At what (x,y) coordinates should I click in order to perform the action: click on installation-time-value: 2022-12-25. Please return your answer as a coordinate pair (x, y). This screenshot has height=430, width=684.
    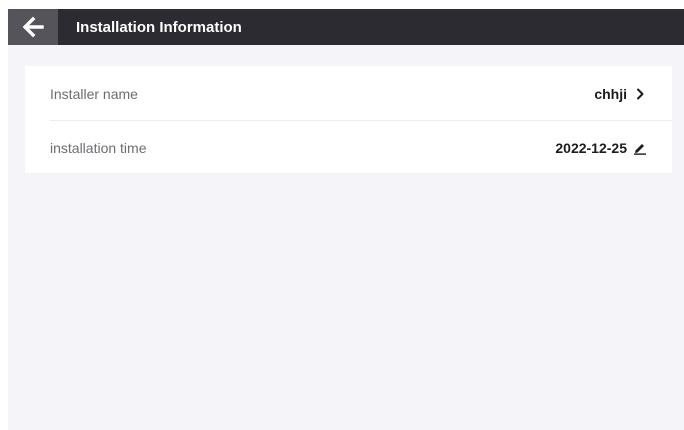
    Looking at the image, I should click on (591, 147).